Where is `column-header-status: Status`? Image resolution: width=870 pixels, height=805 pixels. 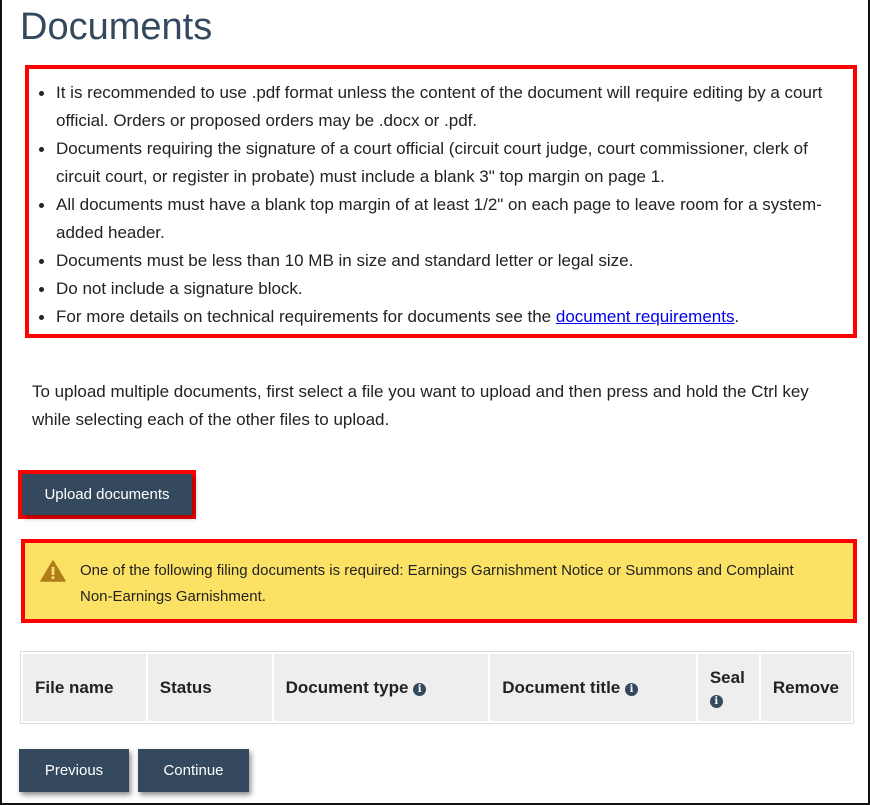 column-header-status: Status is located at coordinates (209, 687).